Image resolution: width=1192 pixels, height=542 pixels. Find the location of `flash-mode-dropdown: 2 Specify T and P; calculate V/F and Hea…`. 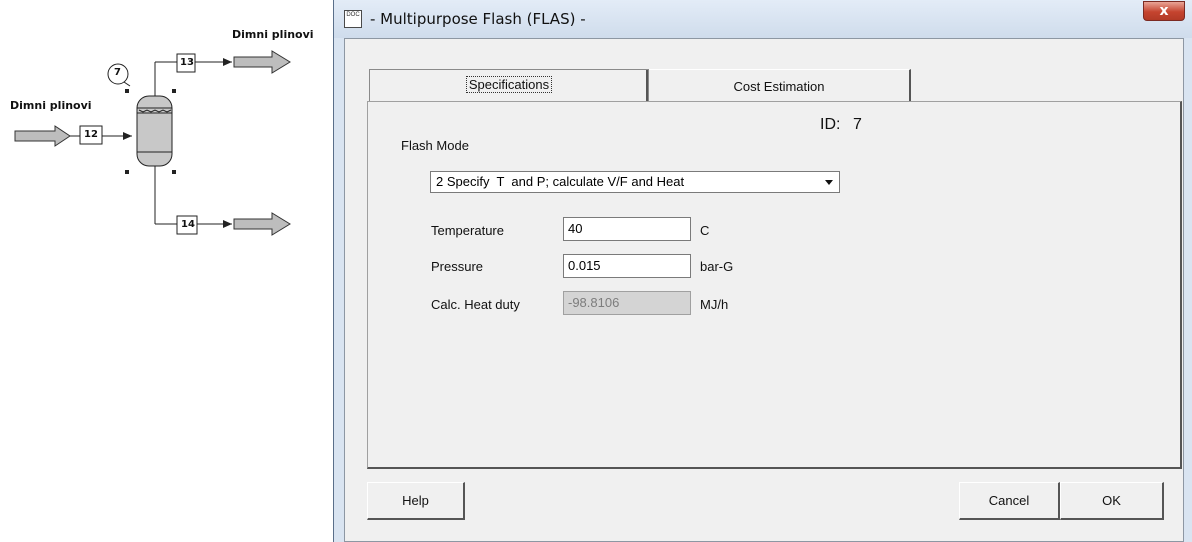

flash-mode-dropdown: 2 Specify T and P; calculate V/F and Hea… is located at coordinates (635, 182).